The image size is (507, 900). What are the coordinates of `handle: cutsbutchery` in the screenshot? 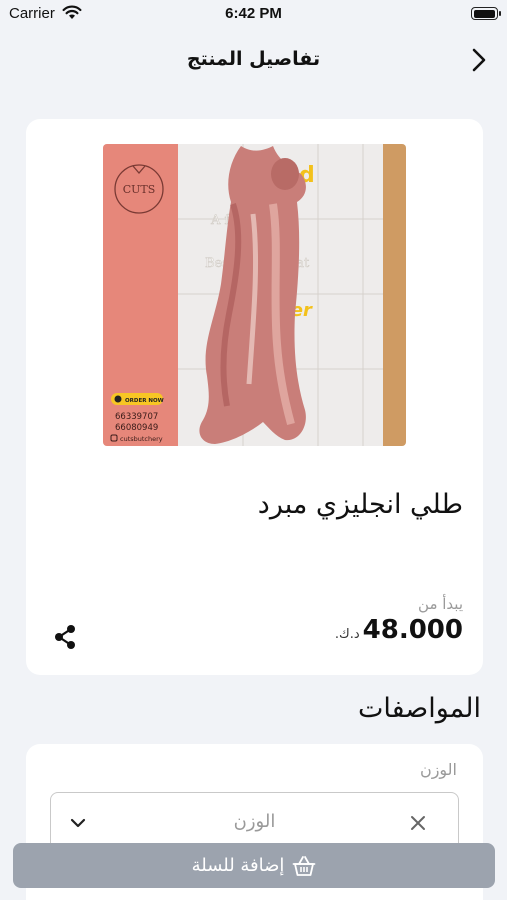 It's located at (141, 439).